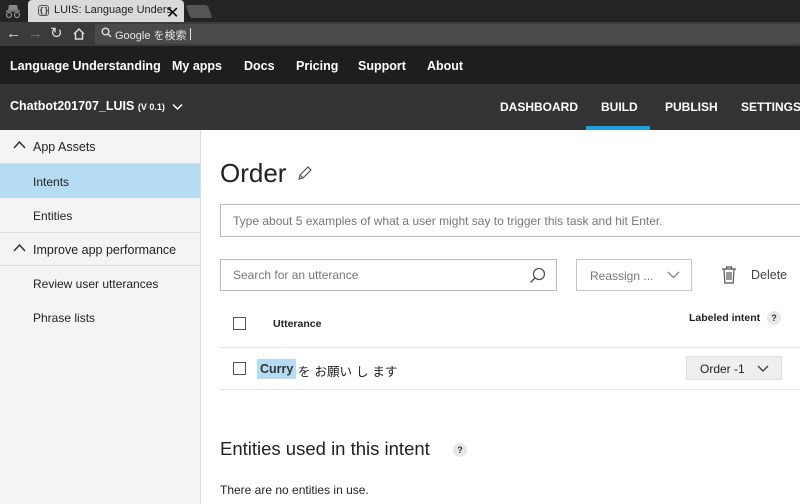 The image size is (800, 504). I want to click on tab-build: BUILD, so click(619, 107).